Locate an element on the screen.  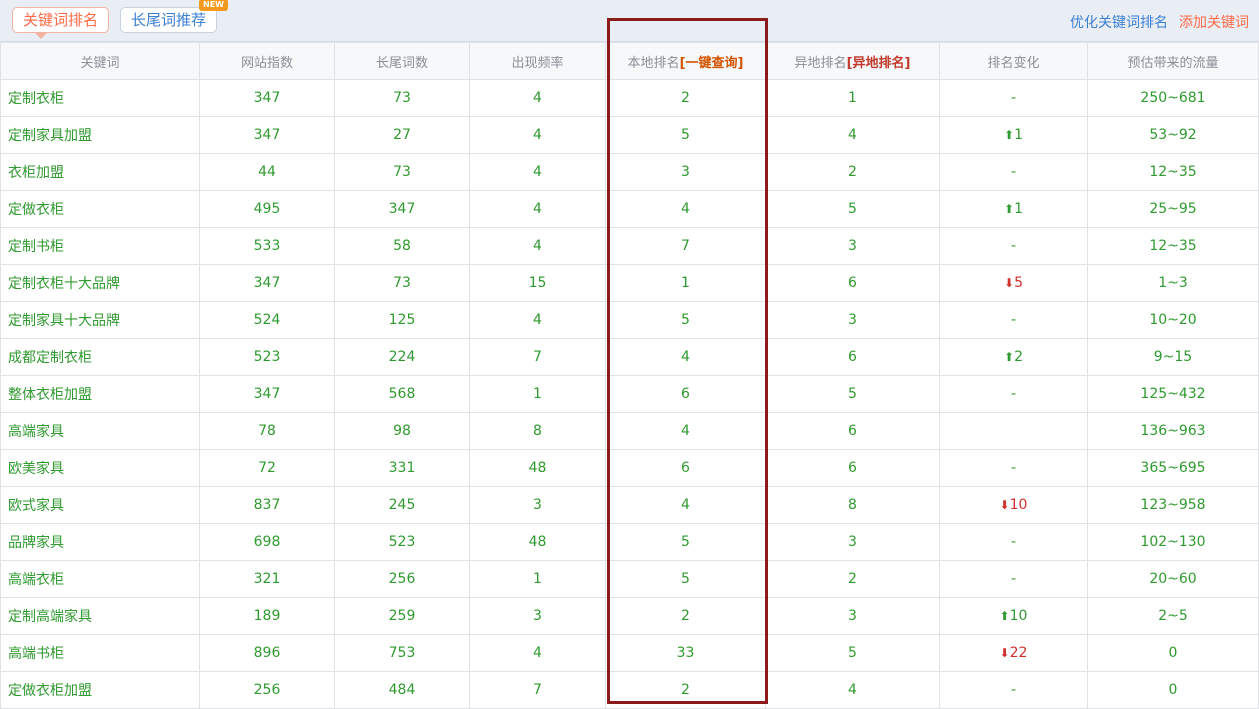
rank-change-value: 22 is located at coordinates (1018, 653).